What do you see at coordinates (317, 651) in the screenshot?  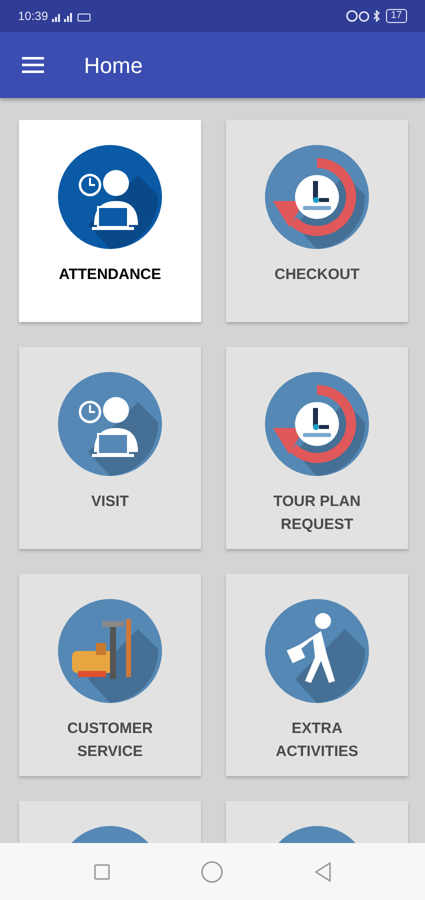 I see `walking-person-icon` at bounding box center [317, 651].